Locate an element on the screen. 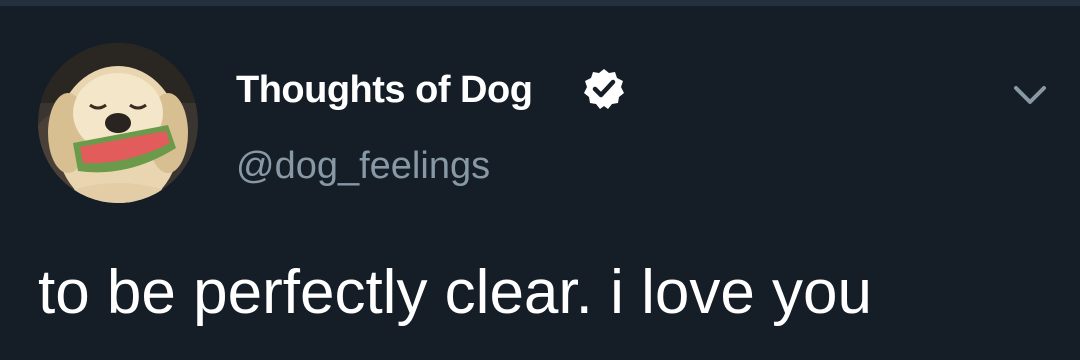 The width and height of the screenshot is (1080, 360). user-handle: @dog_feelings is located at coordinates (363, 166).